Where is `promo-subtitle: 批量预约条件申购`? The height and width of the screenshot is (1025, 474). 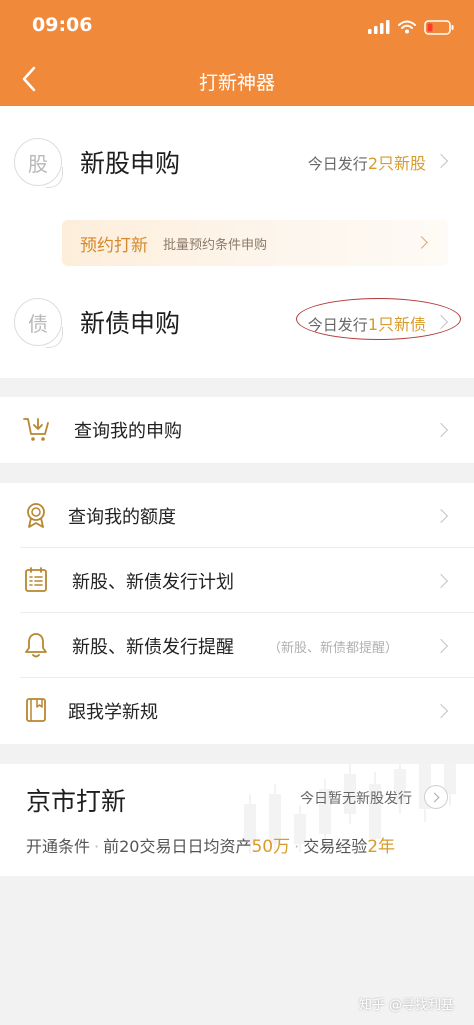 promo-subtitle: 批量预约条件申购 is located at coordinates (215, 245).